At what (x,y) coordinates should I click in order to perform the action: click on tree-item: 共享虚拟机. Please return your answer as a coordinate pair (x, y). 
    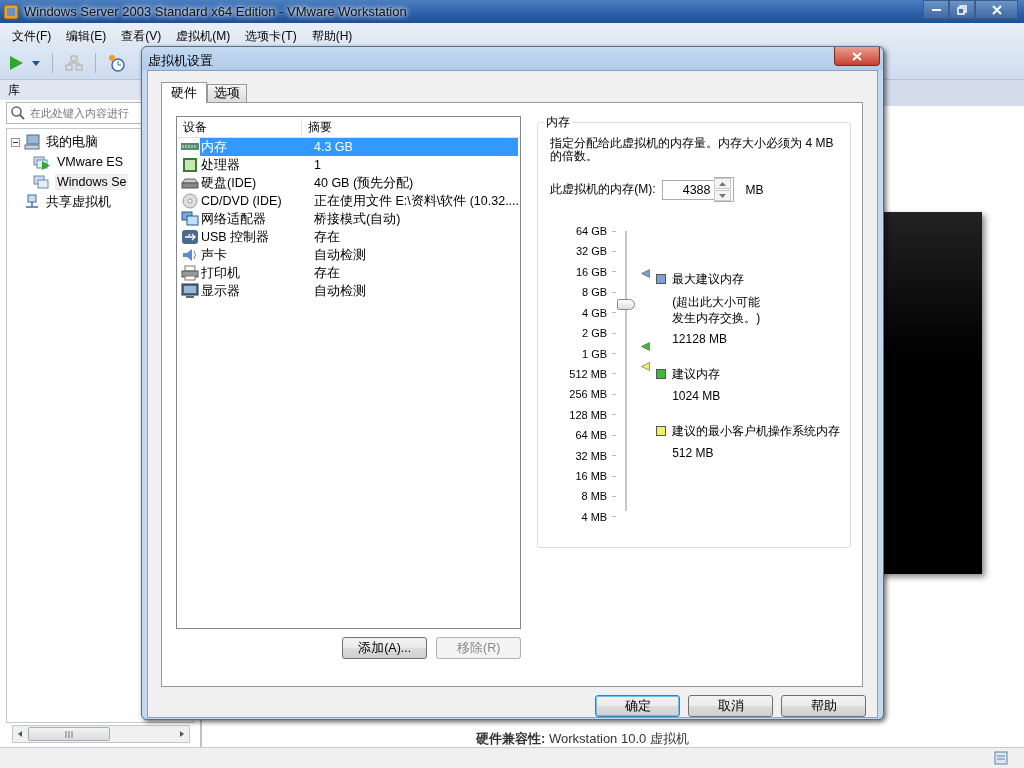
    Looking at the image, I should click on (100, 202).